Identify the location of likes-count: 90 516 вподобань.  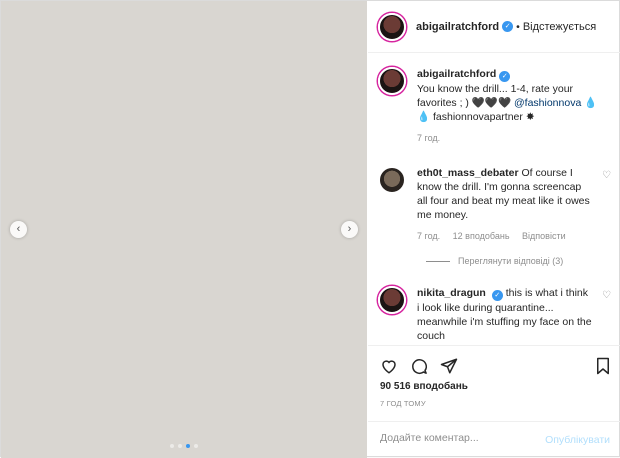
(424, 386).